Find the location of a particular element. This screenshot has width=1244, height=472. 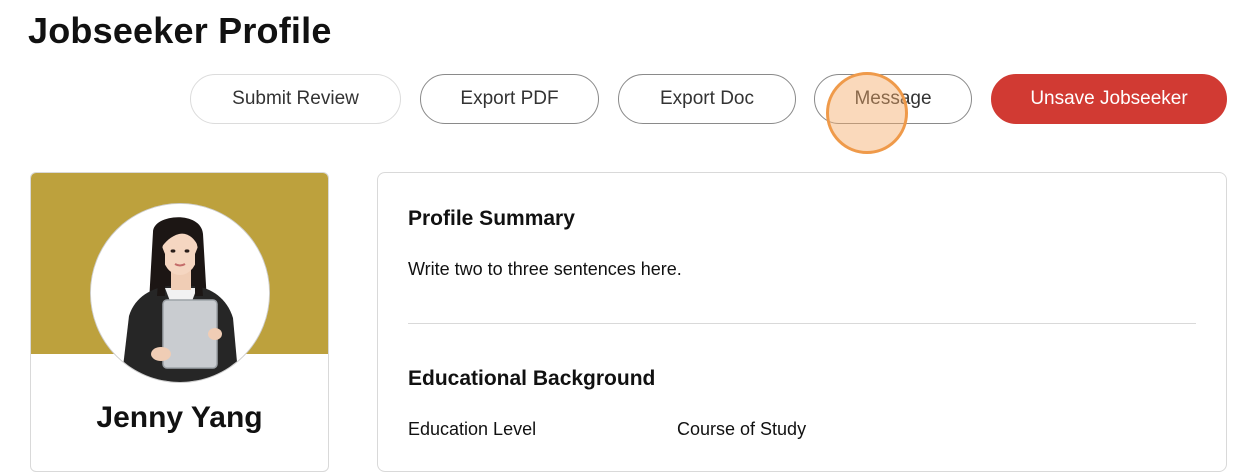

jobseeker-name: Jenny Yang is located at coordinates (179, 417).